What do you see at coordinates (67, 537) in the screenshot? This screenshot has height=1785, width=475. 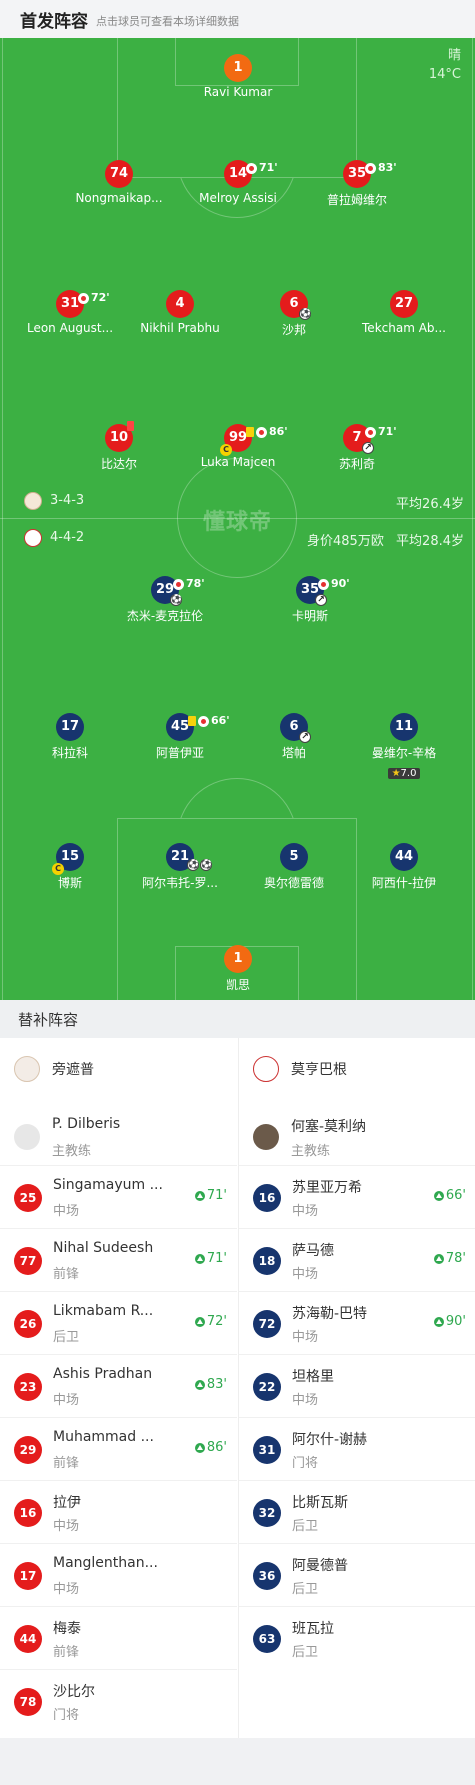 I see `away-formation: 4-4-2` at bounding box center [67, 537].